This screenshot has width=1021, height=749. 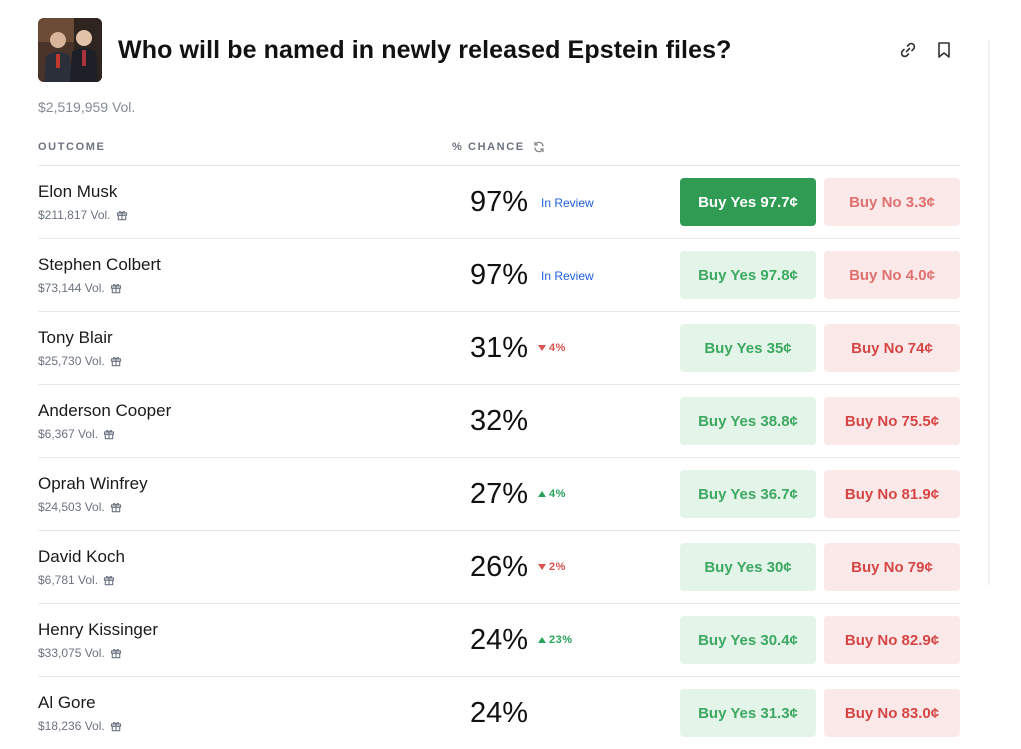 What do you see at coordinates (748, 494) in the screenshot?
I see `buy-yes-button: Buy Yes 36.7¢` at bounding box center [748, 494].